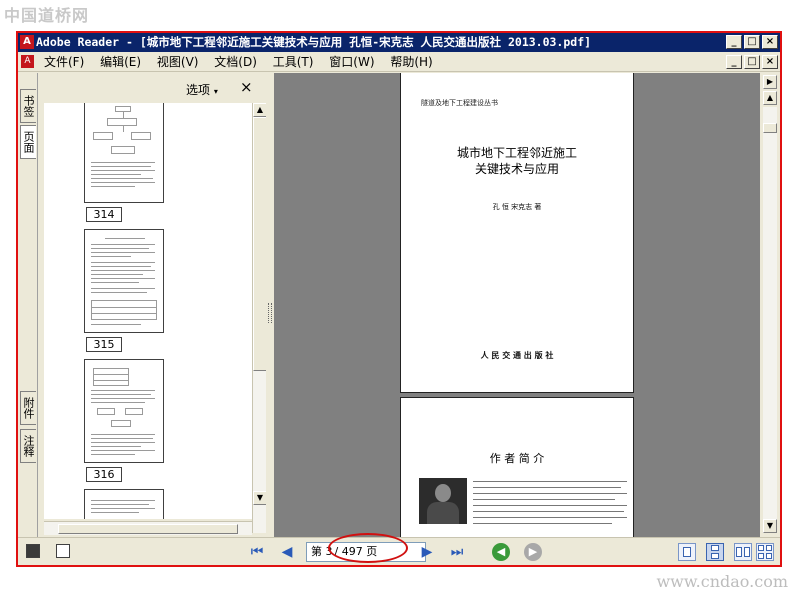 The image size is (800, 600). I want to click on watermark-top: 中国道桥网, so click(47, 15).